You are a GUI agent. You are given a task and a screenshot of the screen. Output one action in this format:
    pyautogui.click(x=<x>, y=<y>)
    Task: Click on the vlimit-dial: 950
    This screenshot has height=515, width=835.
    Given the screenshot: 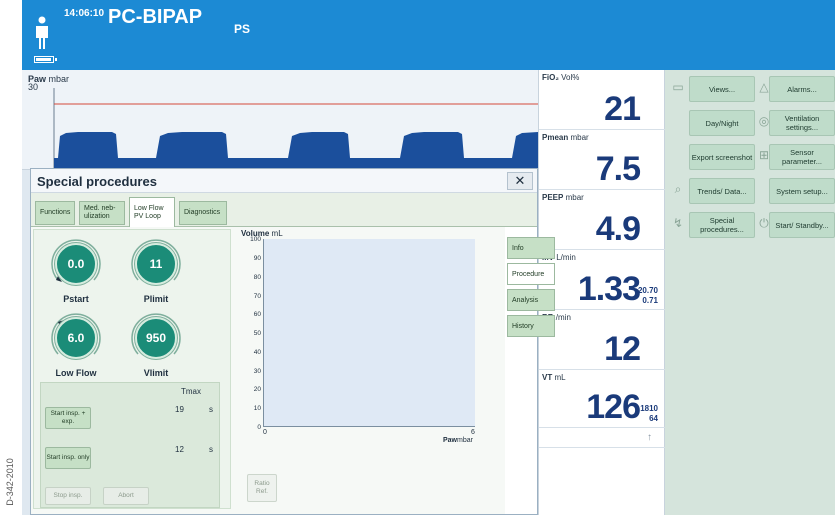 What is the action you would take?
    pyautogui.click(x=156, y=338)
    